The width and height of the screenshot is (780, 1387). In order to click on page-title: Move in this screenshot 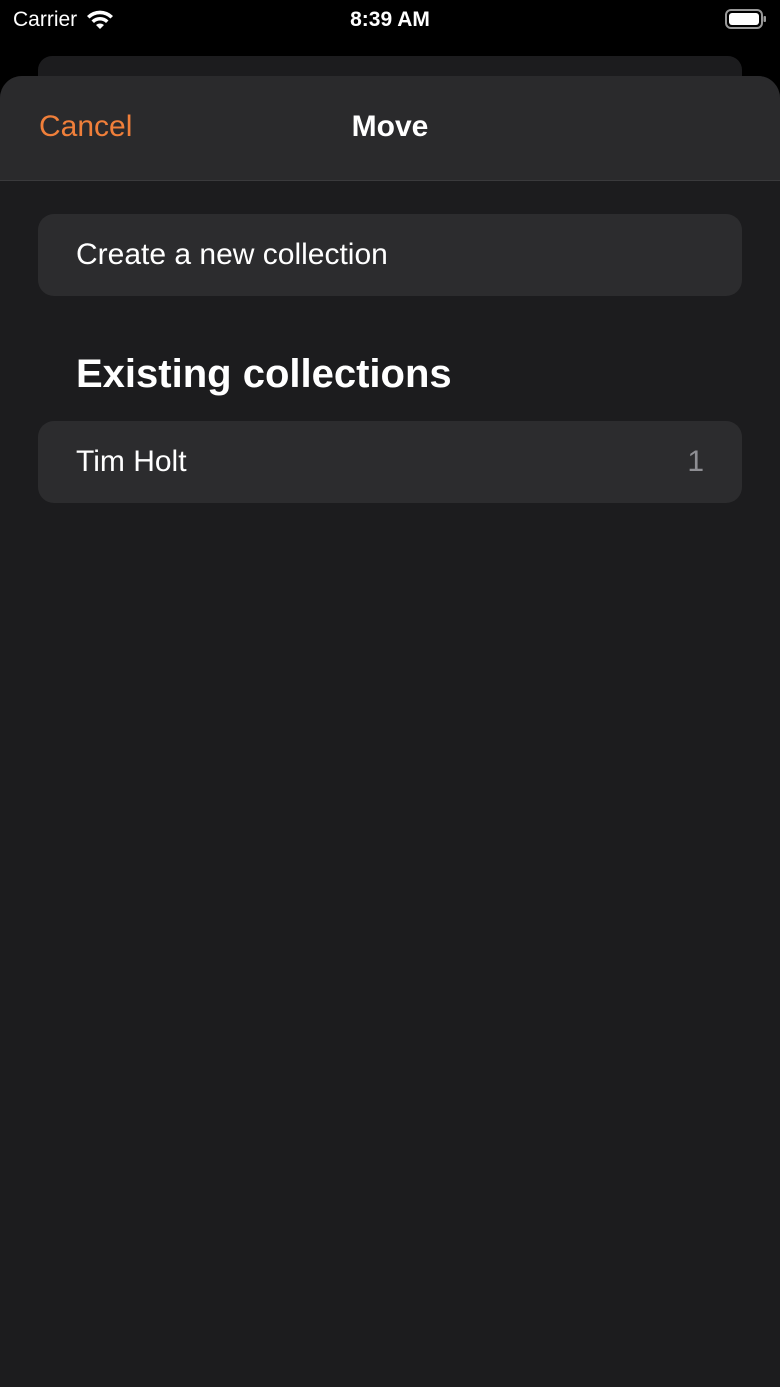, I will do `click(390, 126)`.